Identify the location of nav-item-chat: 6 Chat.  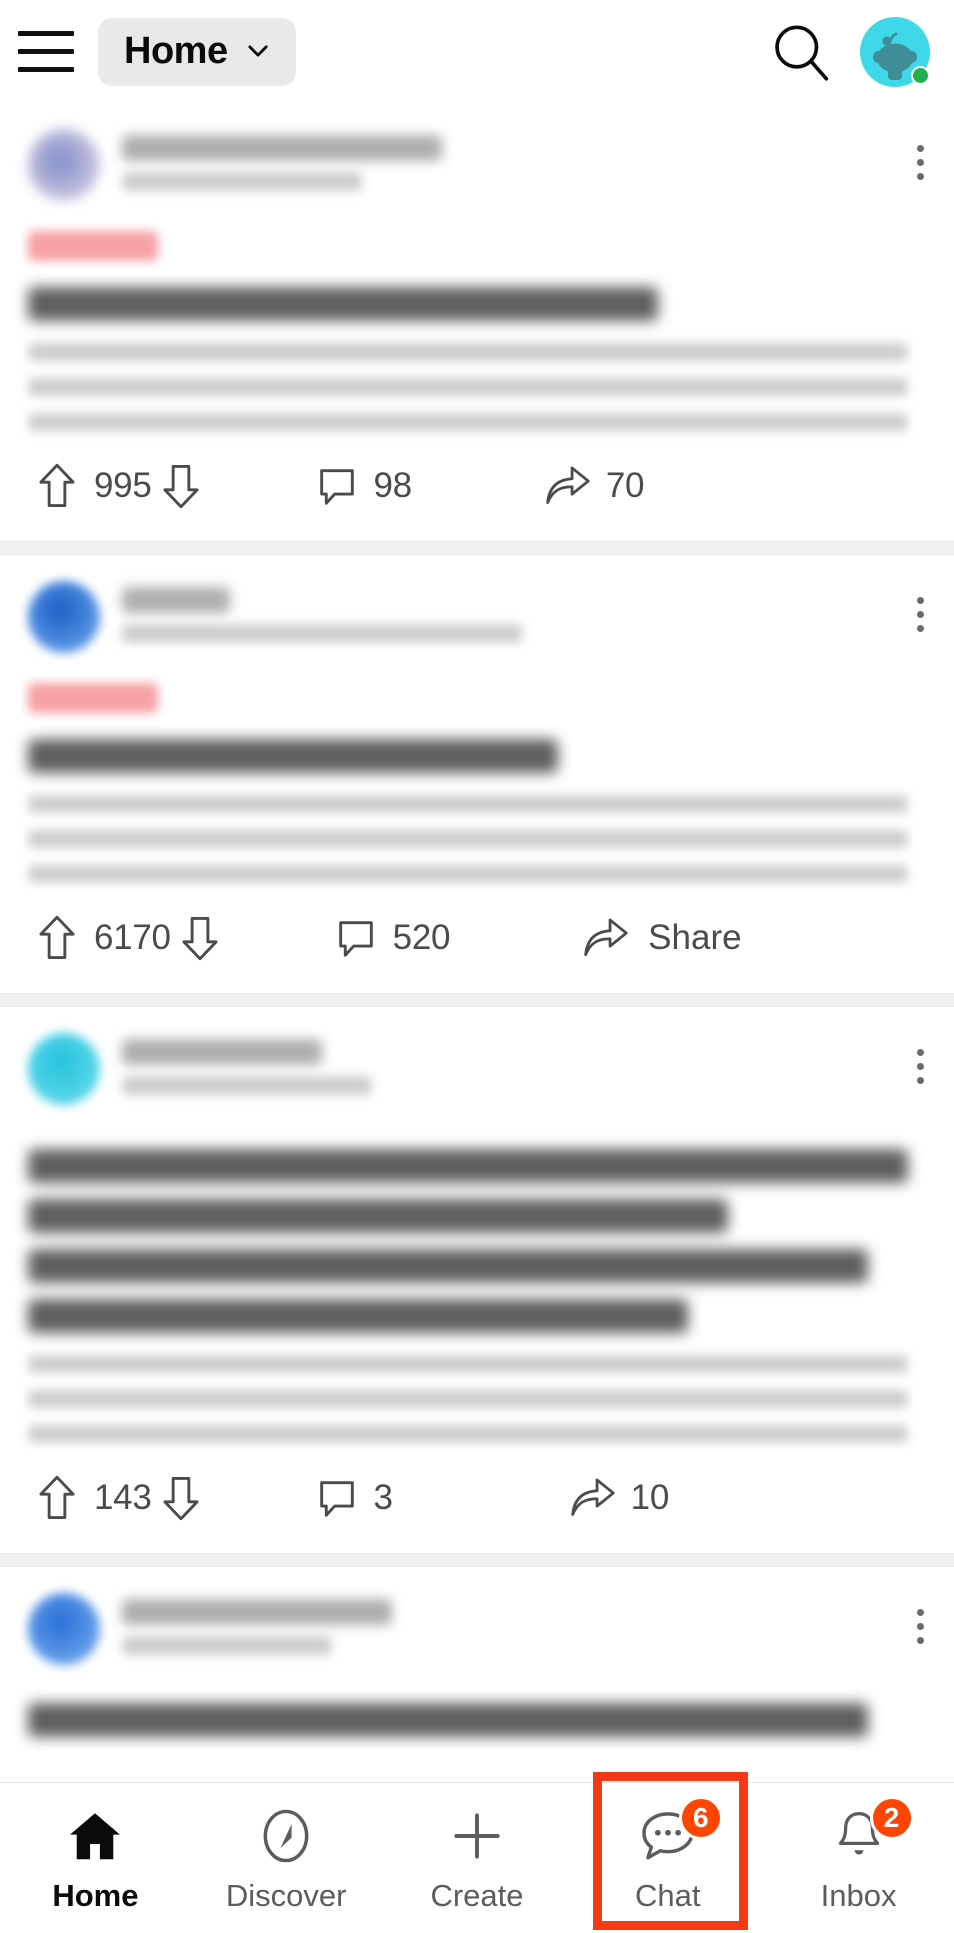
(667, 1858).